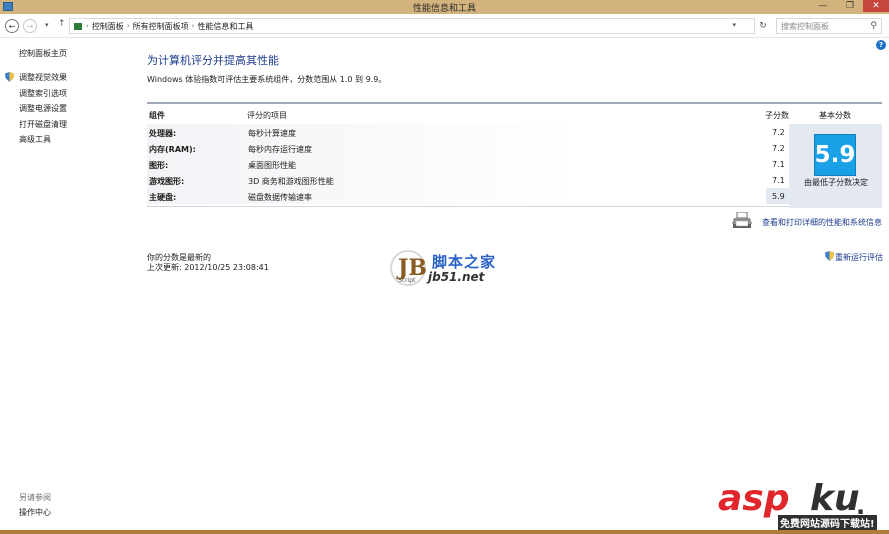  Describe the element at coordinates (805, 26) in the screenshot. I see `search-placeholder: 搜索控制面板` at that location.